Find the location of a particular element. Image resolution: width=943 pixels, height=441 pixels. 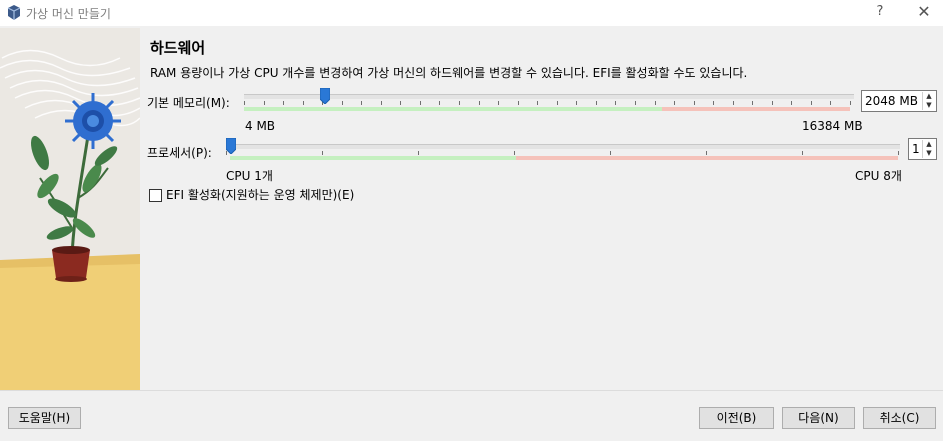

memory-slider-track is located at coordinates (549, 96).